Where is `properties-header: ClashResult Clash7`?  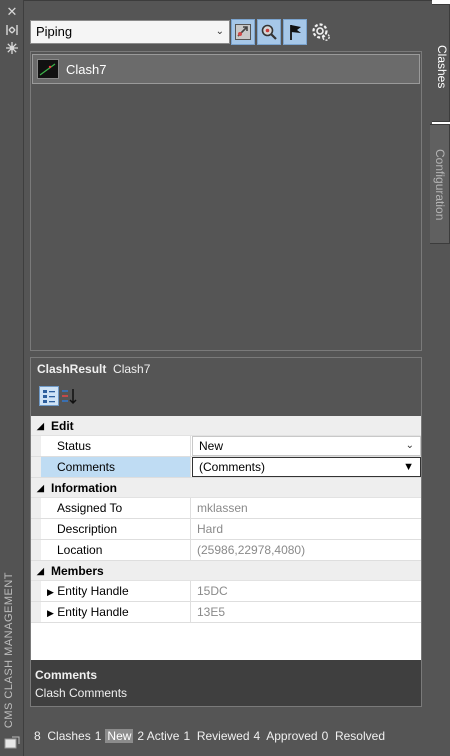 properties-header: ClashResult Clash7 is located at coordinates (93, 369).